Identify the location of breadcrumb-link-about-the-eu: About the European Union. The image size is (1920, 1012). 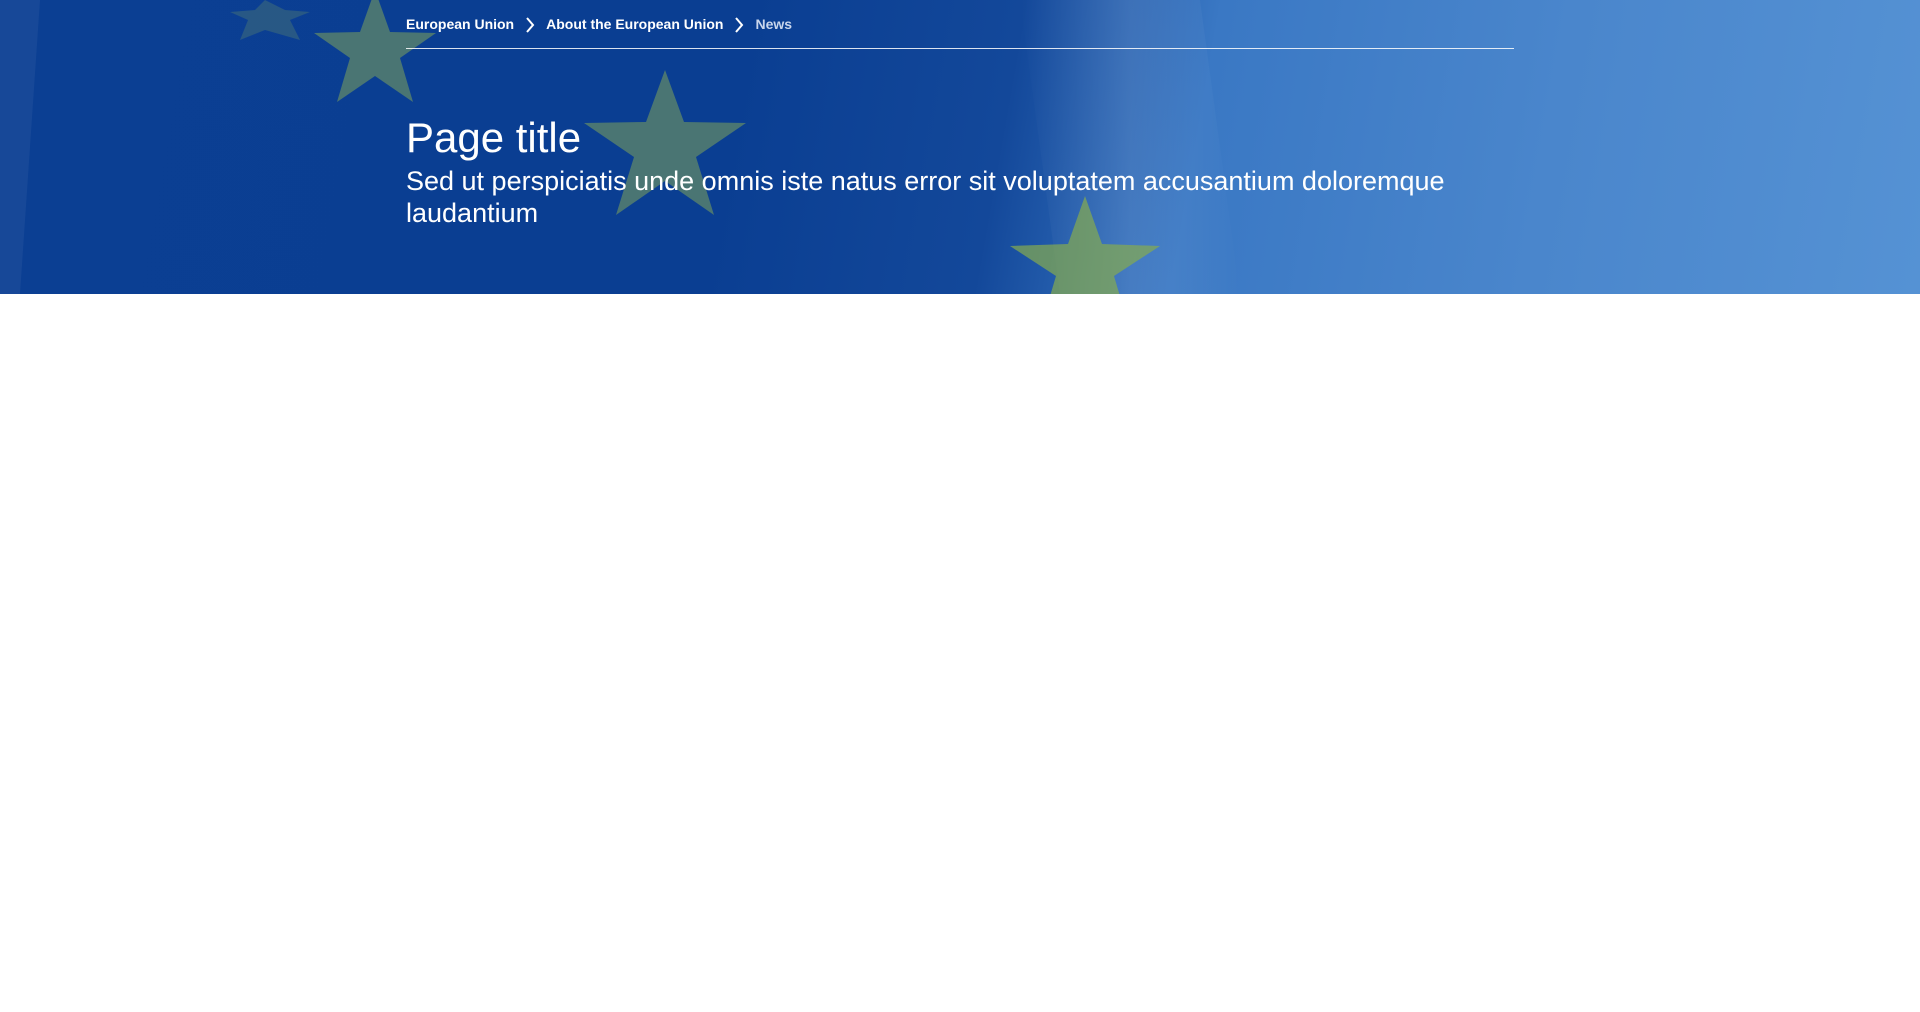
(634, 24).